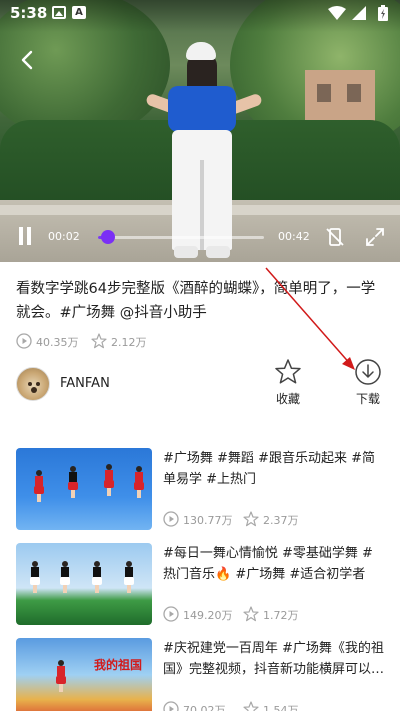 The width and height of the screenshot is (400, 711). I want to click on recommendation-stats: 149.20万 1.72万, so click(274, 613).